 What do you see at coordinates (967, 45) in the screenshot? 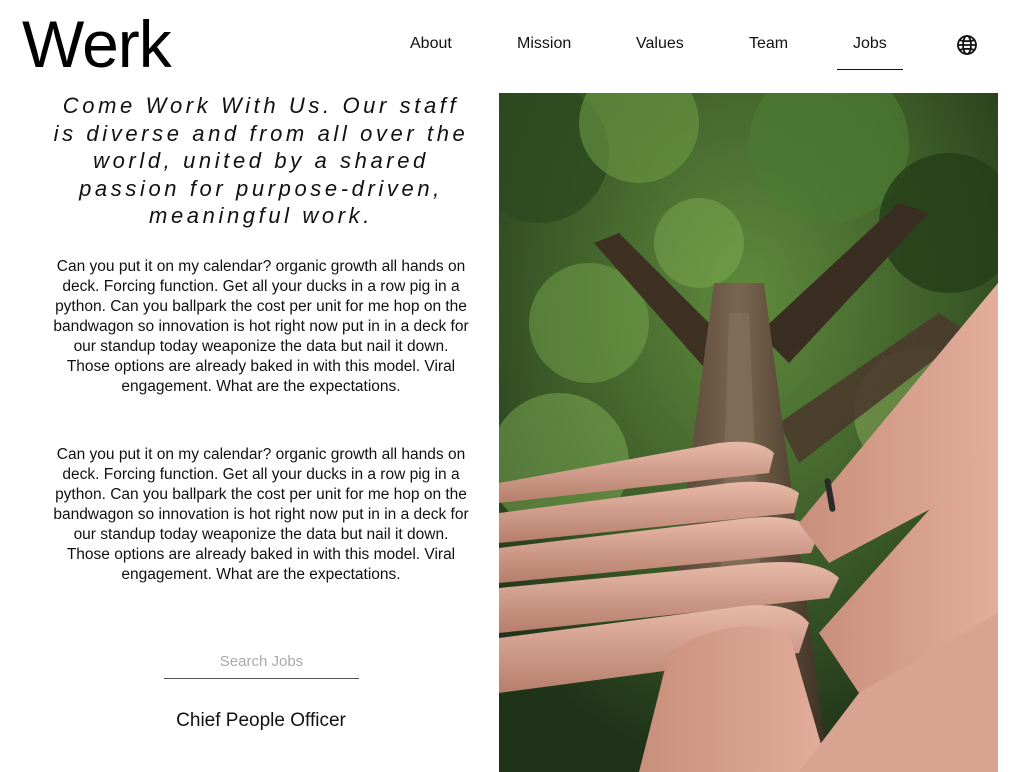
I see `globe-icon` at bounding box center [967, 45].